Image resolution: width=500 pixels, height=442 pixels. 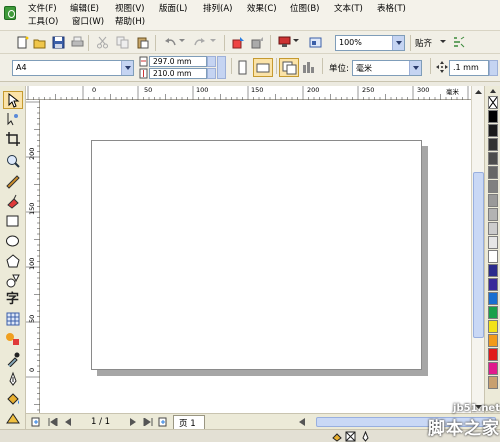 What do you see at coordinates (302, 422) in the screenshot?
I see `scroll-left-icon` at bounding box center [302, 422].